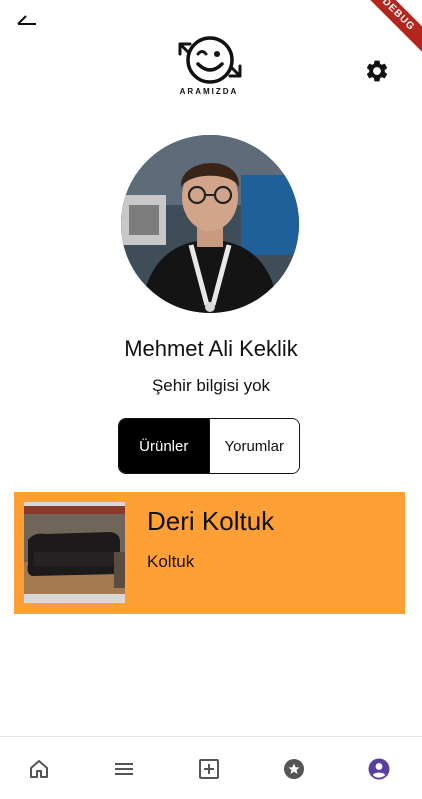  I want to click on menu-icon, so click(124, 769).